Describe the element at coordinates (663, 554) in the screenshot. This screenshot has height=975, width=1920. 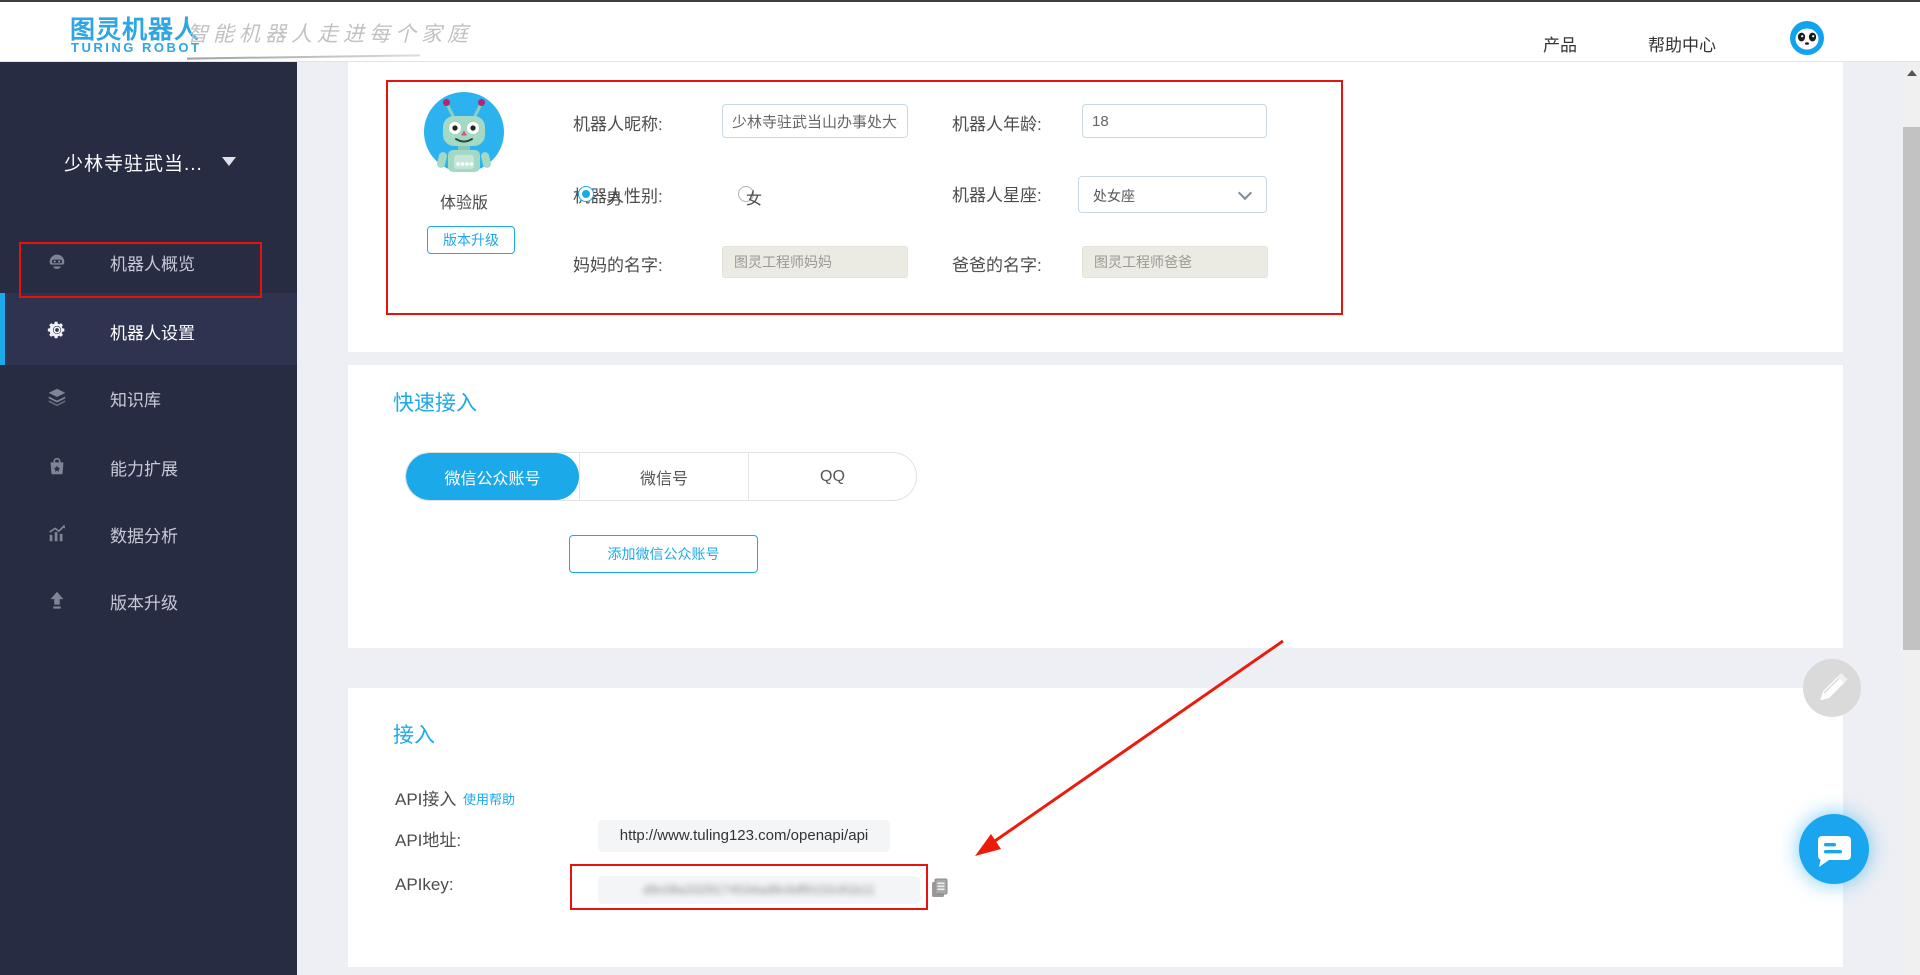
I see `add-wechat-official-button: 添加微信公众账号` at that location.